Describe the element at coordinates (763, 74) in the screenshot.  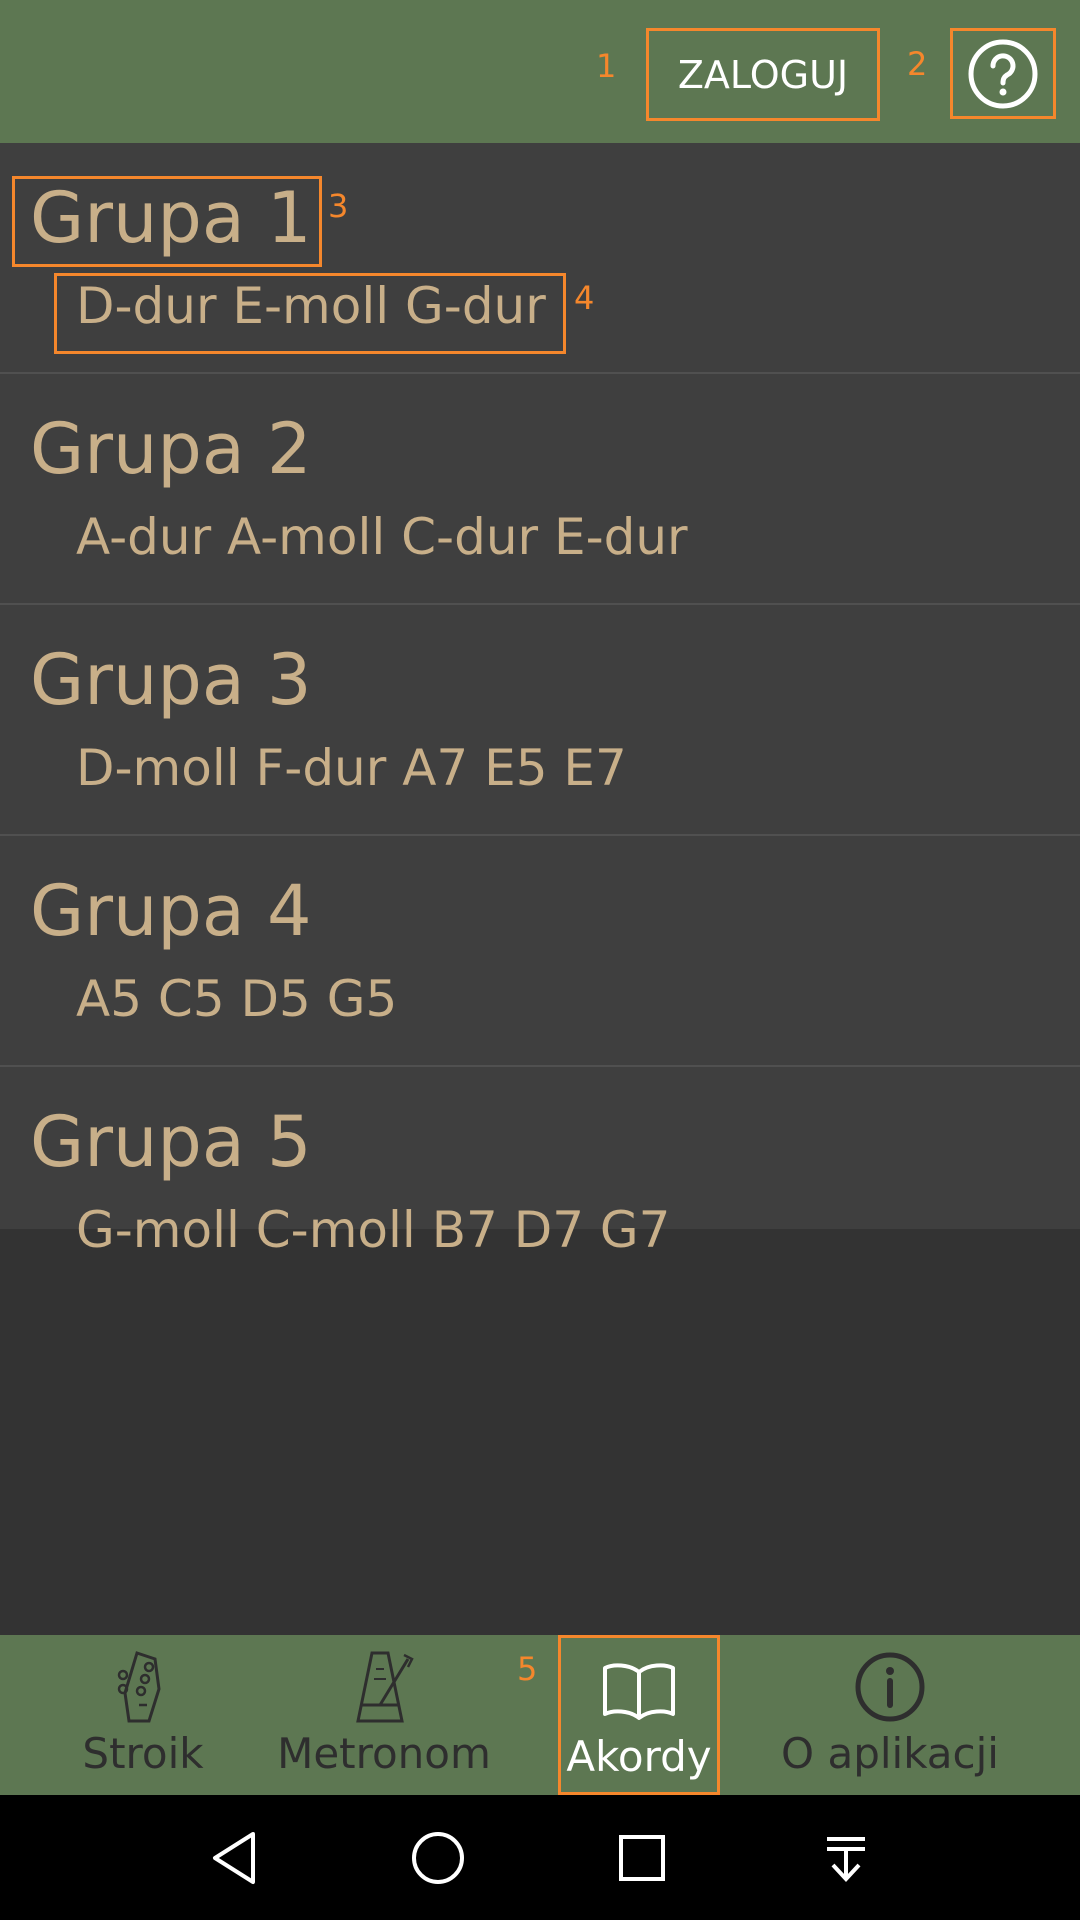
I see `login-button: ZALOGUJ` at that location.